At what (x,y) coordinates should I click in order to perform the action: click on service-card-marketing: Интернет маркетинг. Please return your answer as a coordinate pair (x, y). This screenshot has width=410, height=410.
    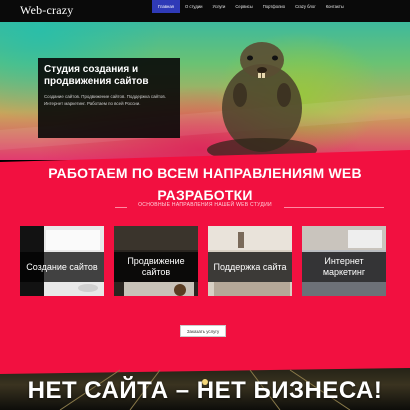
    Looking at the image, I should click on (344, 261).